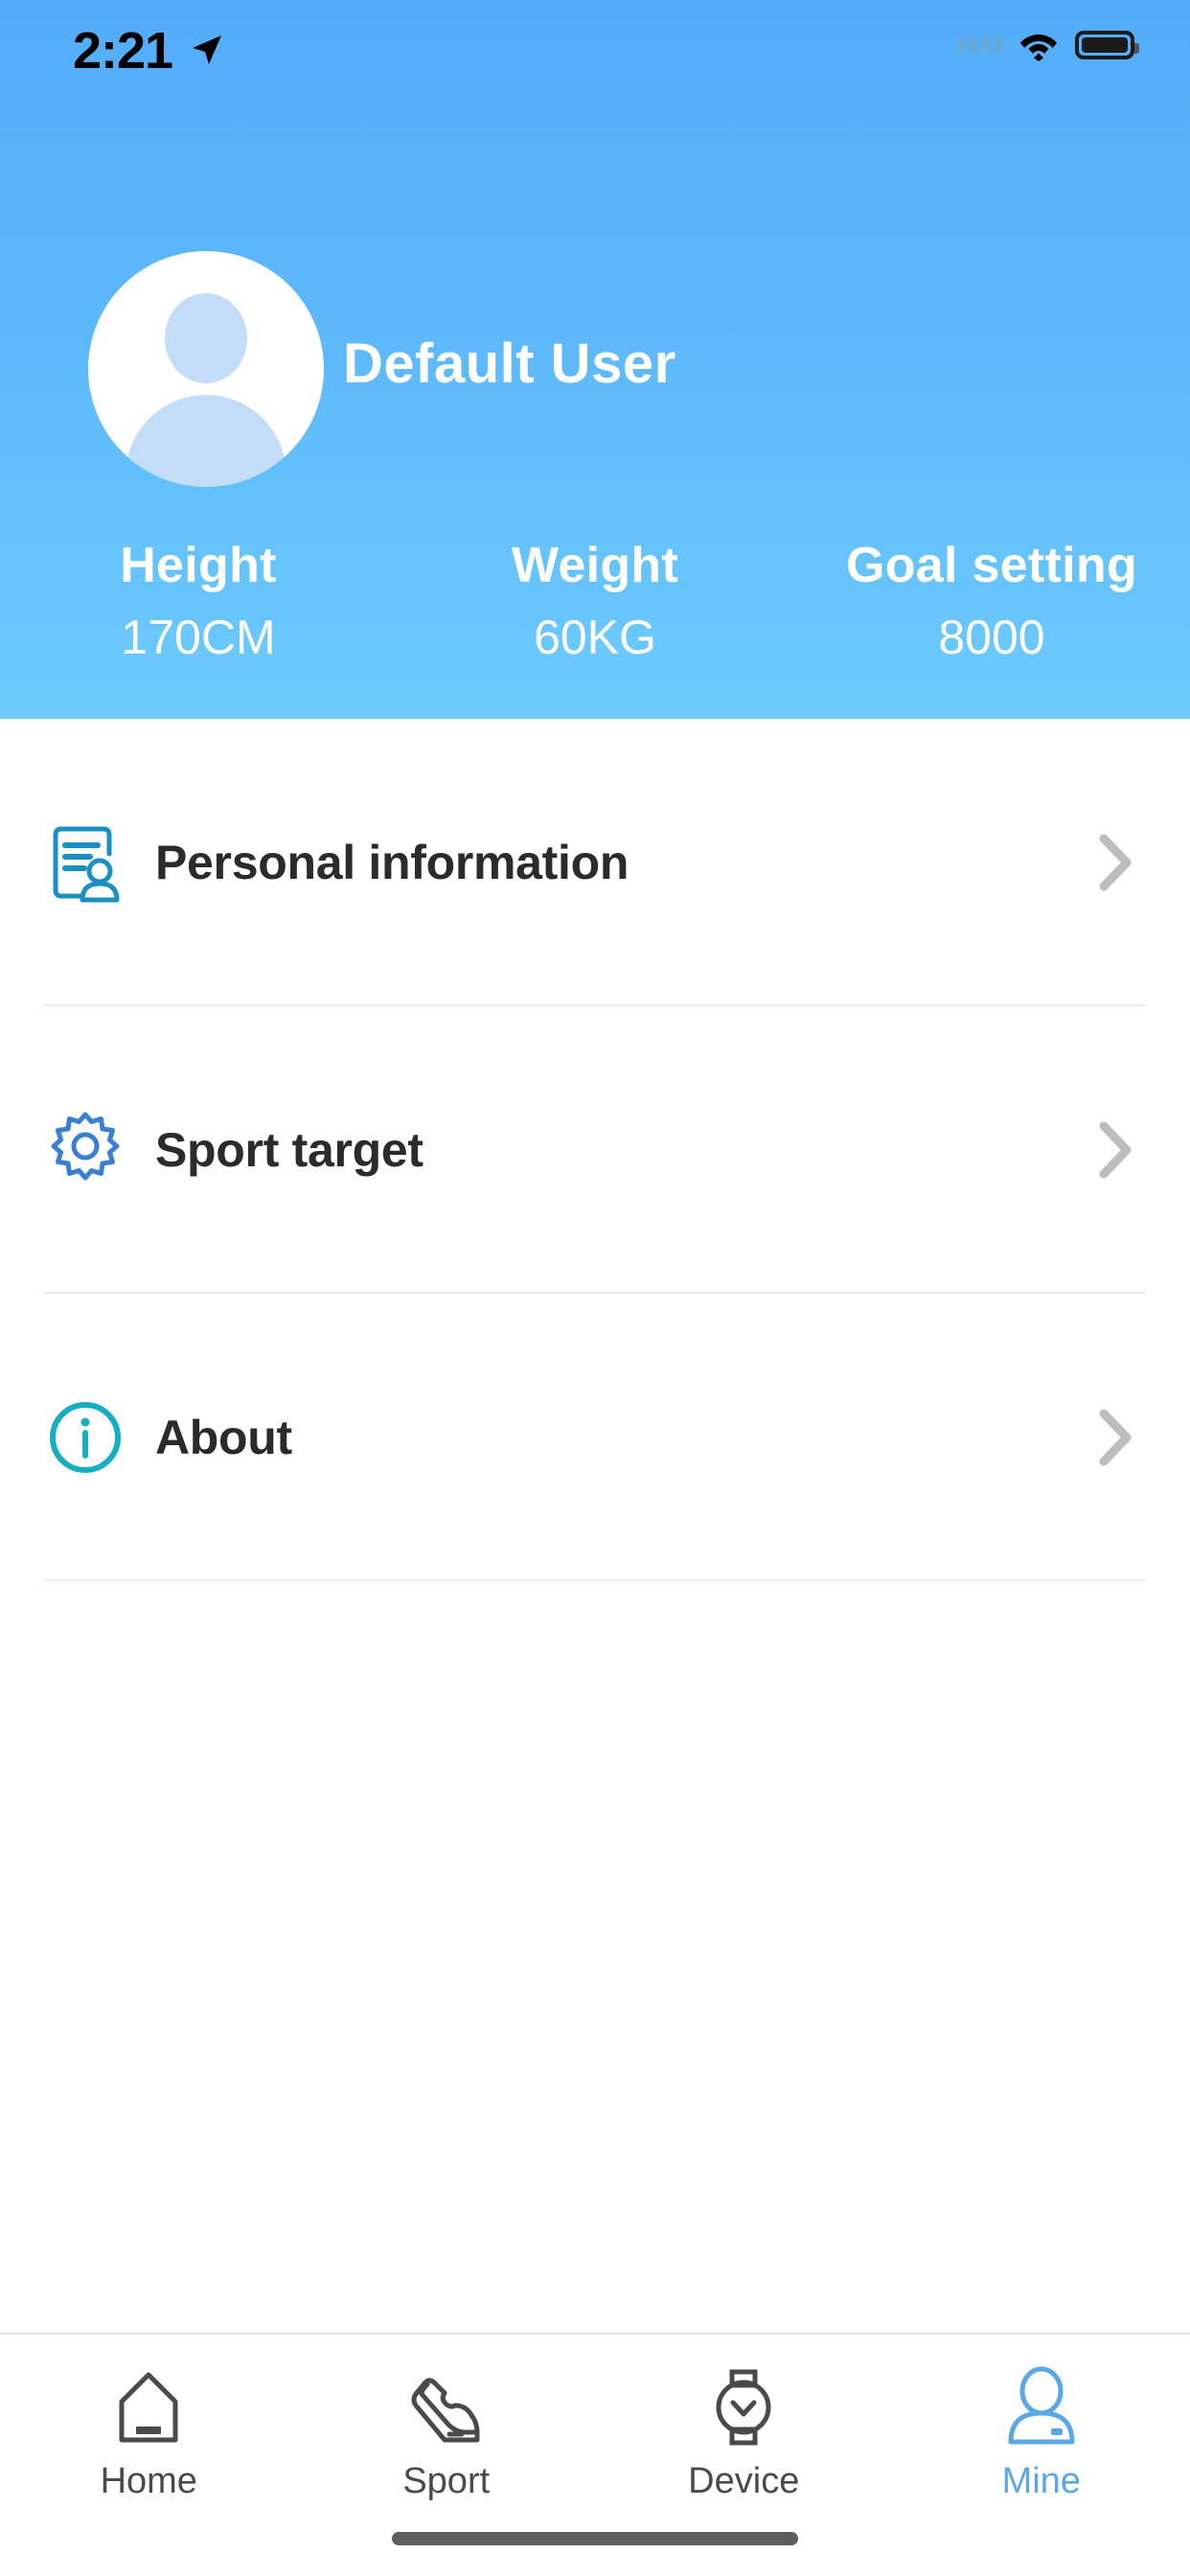 The height and width of the screenshot is (2576, 1190). I want to click on signal-dots-icon, so click(980, 45).